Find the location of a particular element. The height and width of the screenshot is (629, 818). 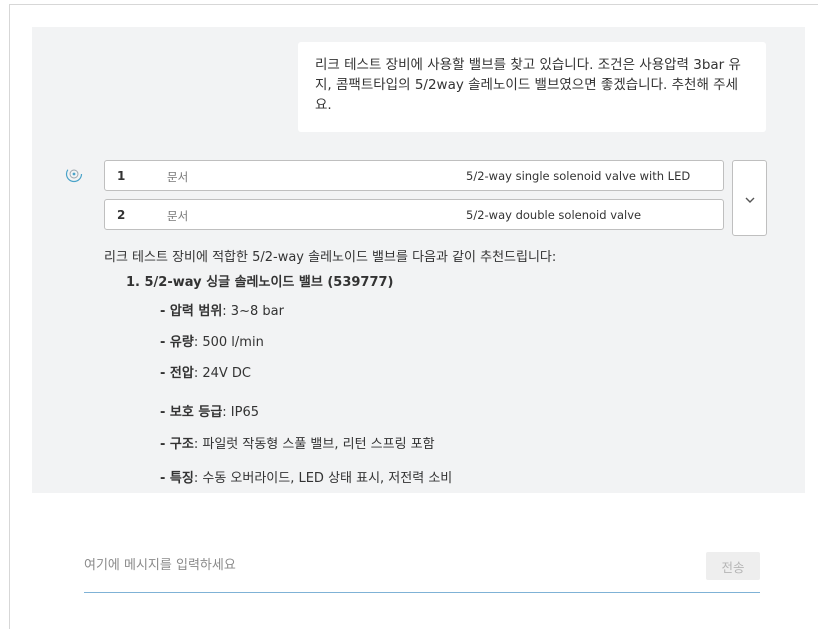

spec-structure: - 구조: 파일럿 작동형 스풀 밸브, 리턴 스프링 포함 is located at coordinates (297, 442).